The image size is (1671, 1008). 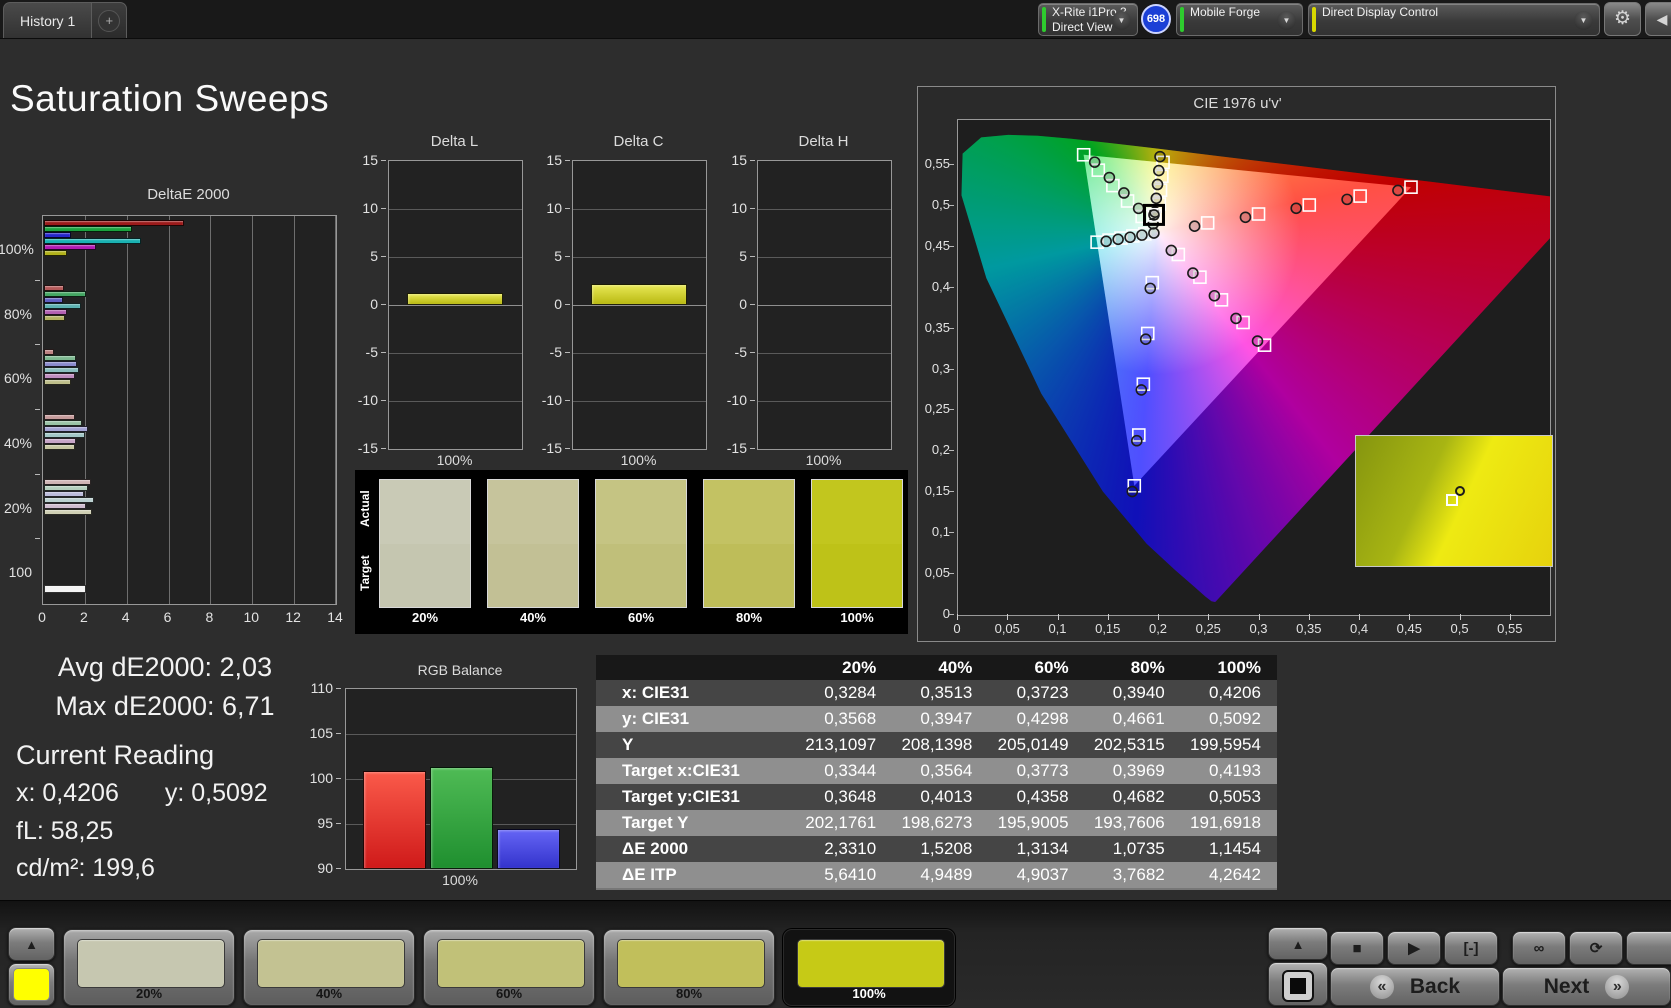 I want to click on pattern-button-20%: 20%, so click(x=149, y=967).